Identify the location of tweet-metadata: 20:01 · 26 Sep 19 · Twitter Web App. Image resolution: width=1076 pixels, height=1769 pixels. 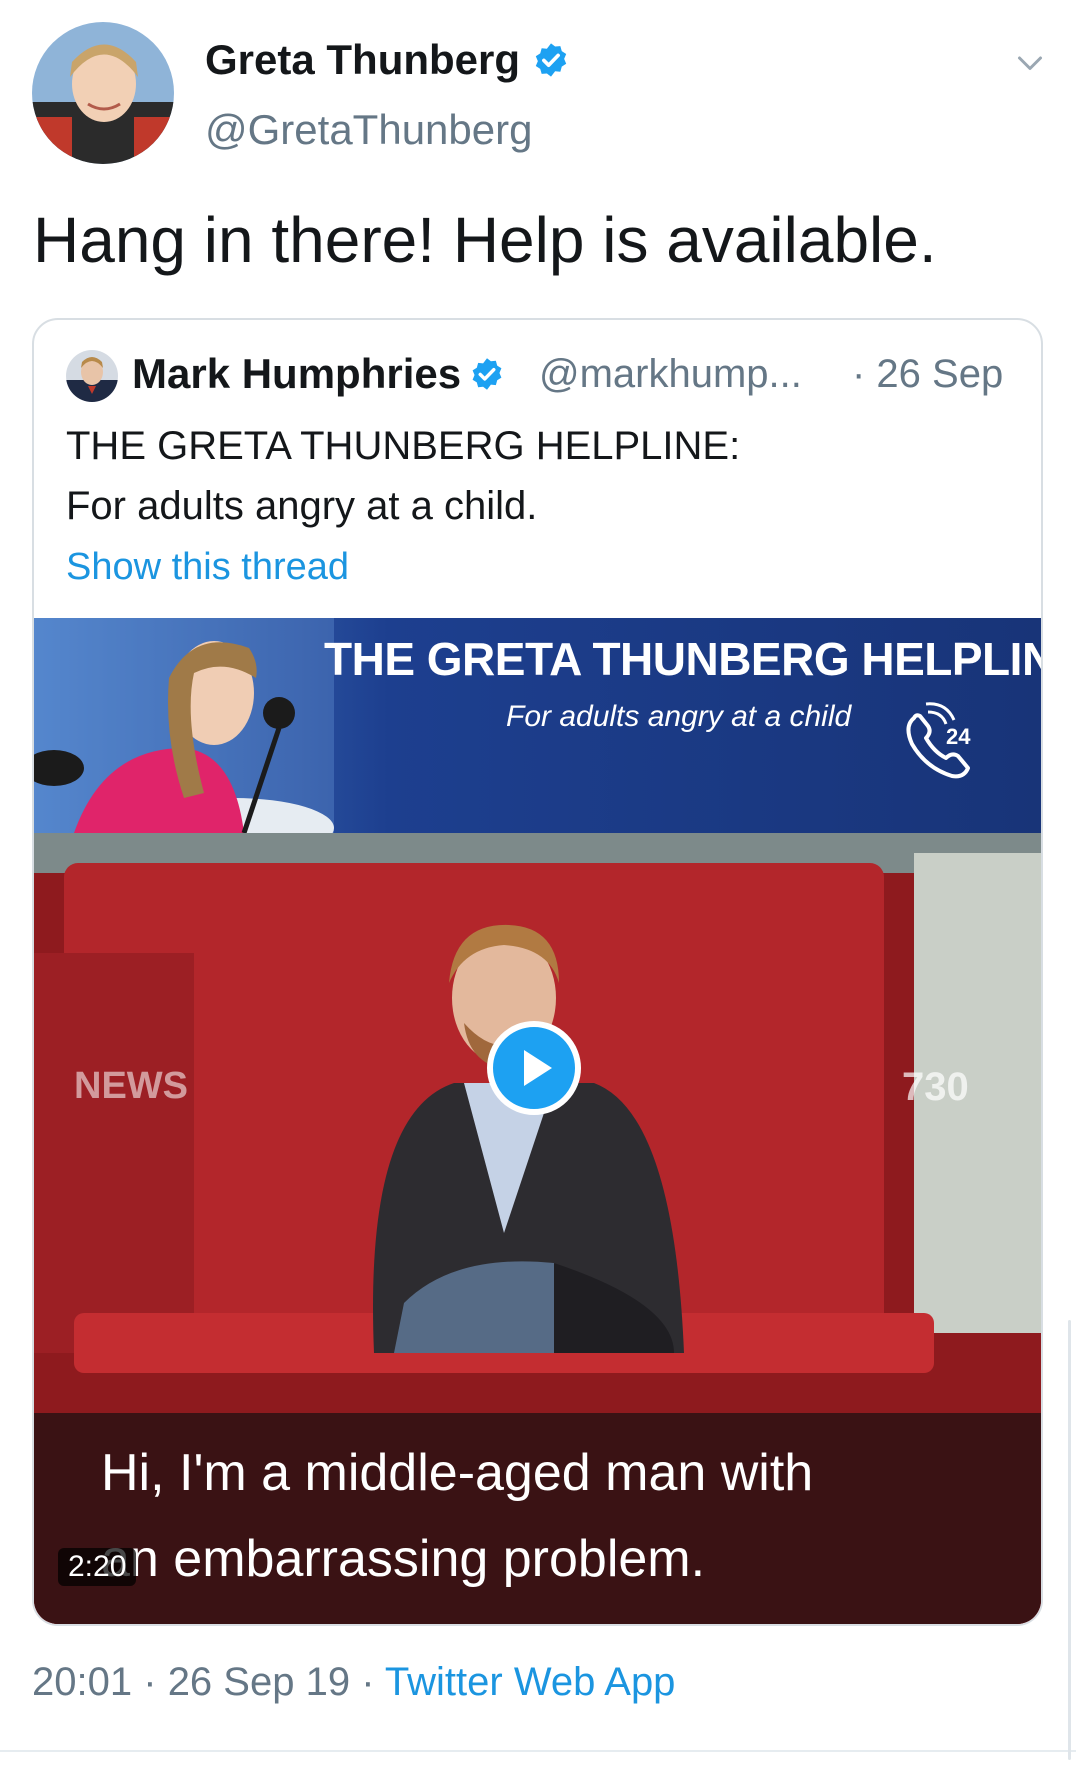
(353, 1682).